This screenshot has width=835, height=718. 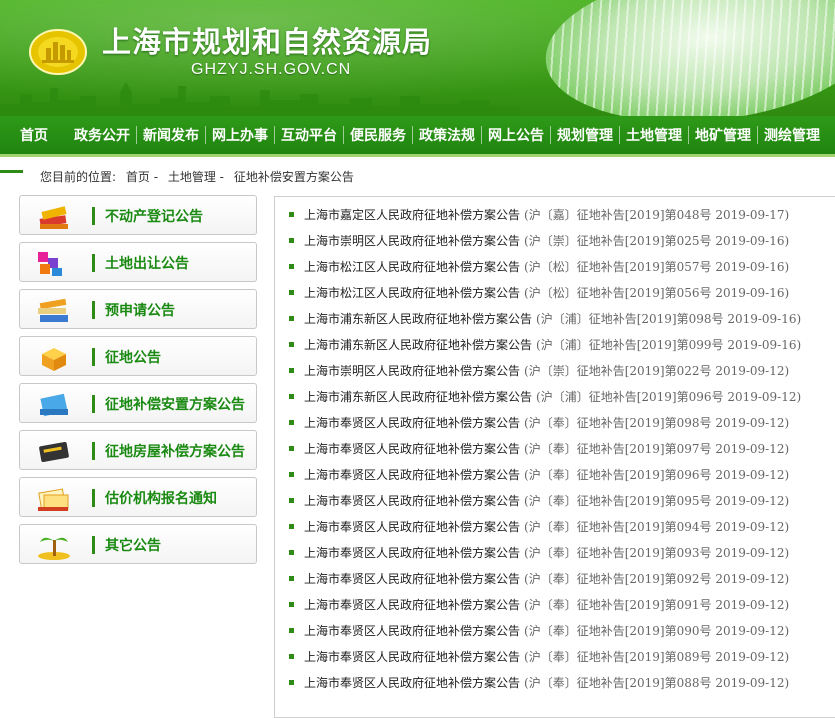 I want to click on nav-announcements: 网上公告, so click(x=516, y=135).